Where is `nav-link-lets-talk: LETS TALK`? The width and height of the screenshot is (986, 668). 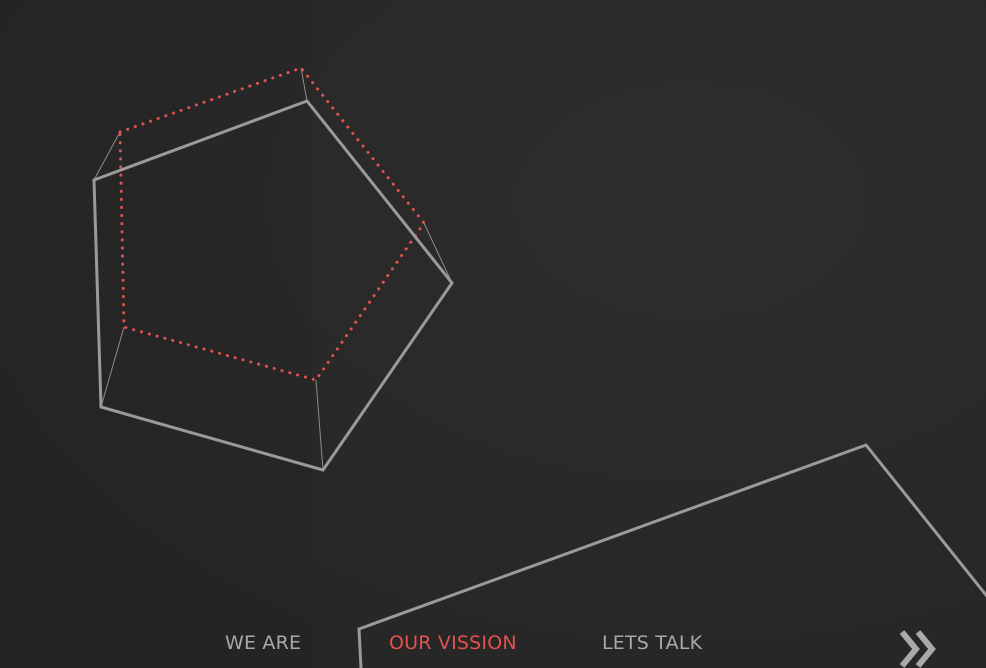 nav-link-lets-talk: LETS TALK is located at coordinates (652, 643).